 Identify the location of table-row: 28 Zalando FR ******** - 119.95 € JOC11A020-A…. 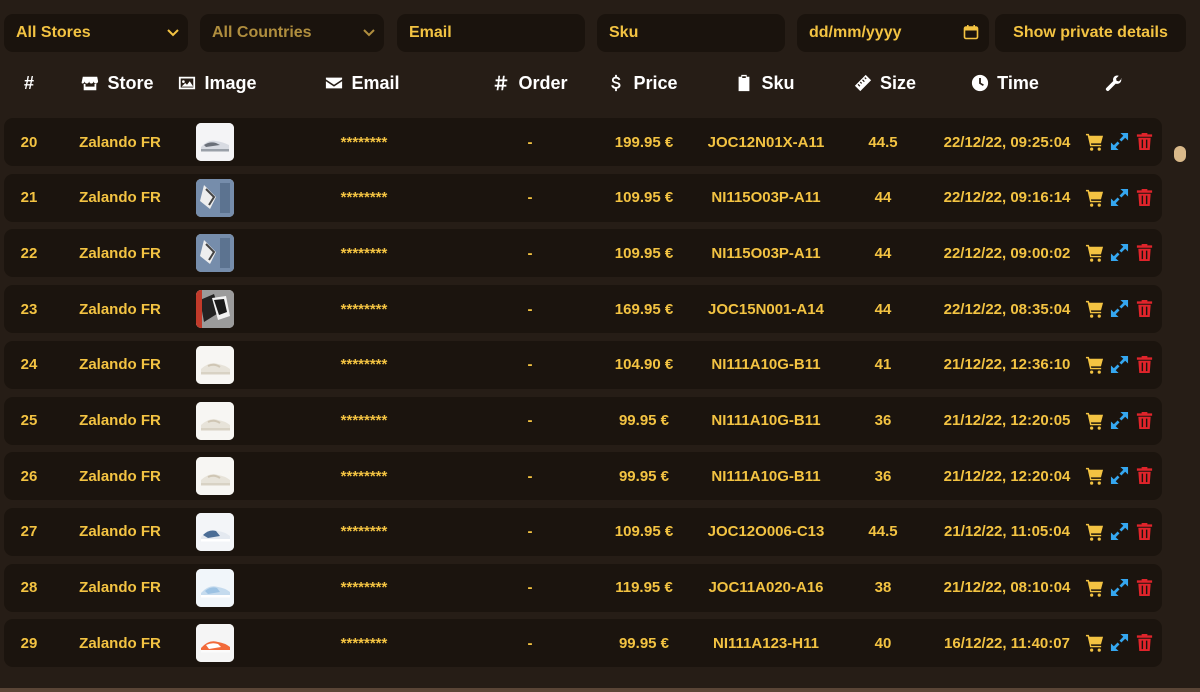
(583, 587).